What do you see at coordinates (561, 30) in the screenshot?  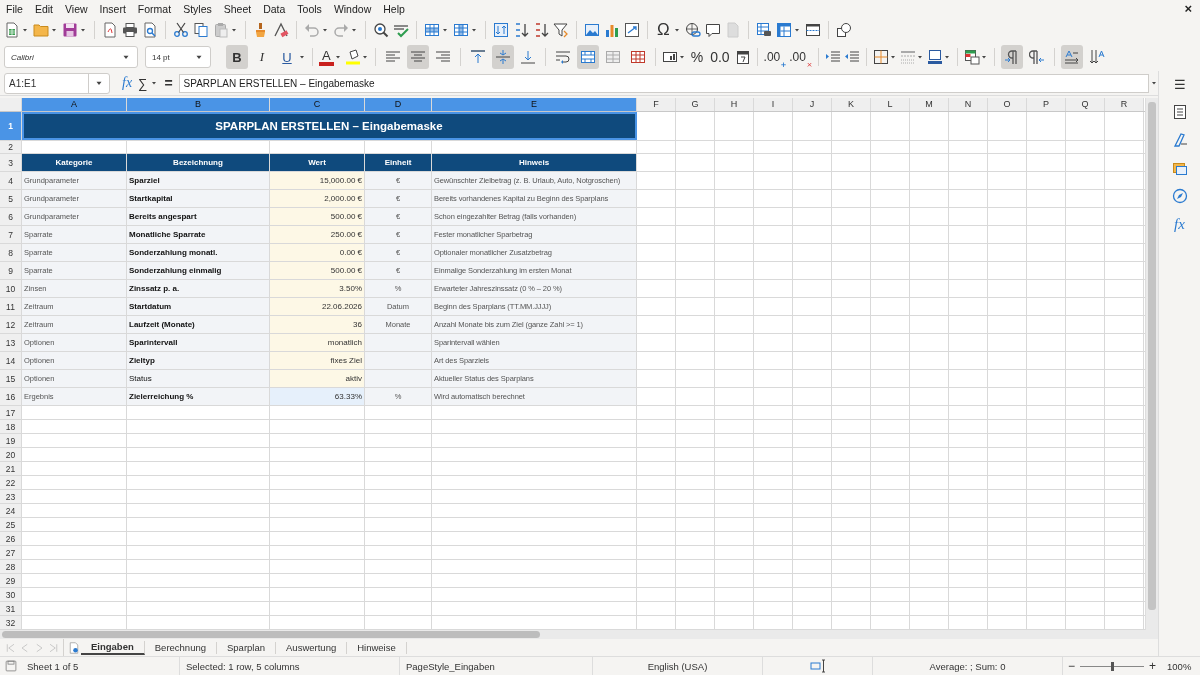 I see `filter-icon` at bounding box center [561, 30].